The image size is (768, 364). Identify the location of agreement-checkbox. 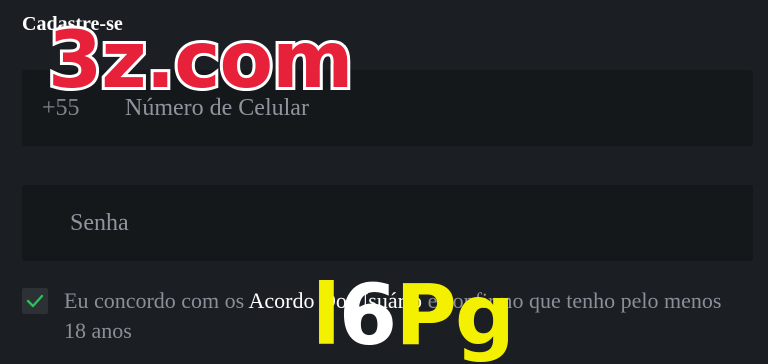
(35, 301).